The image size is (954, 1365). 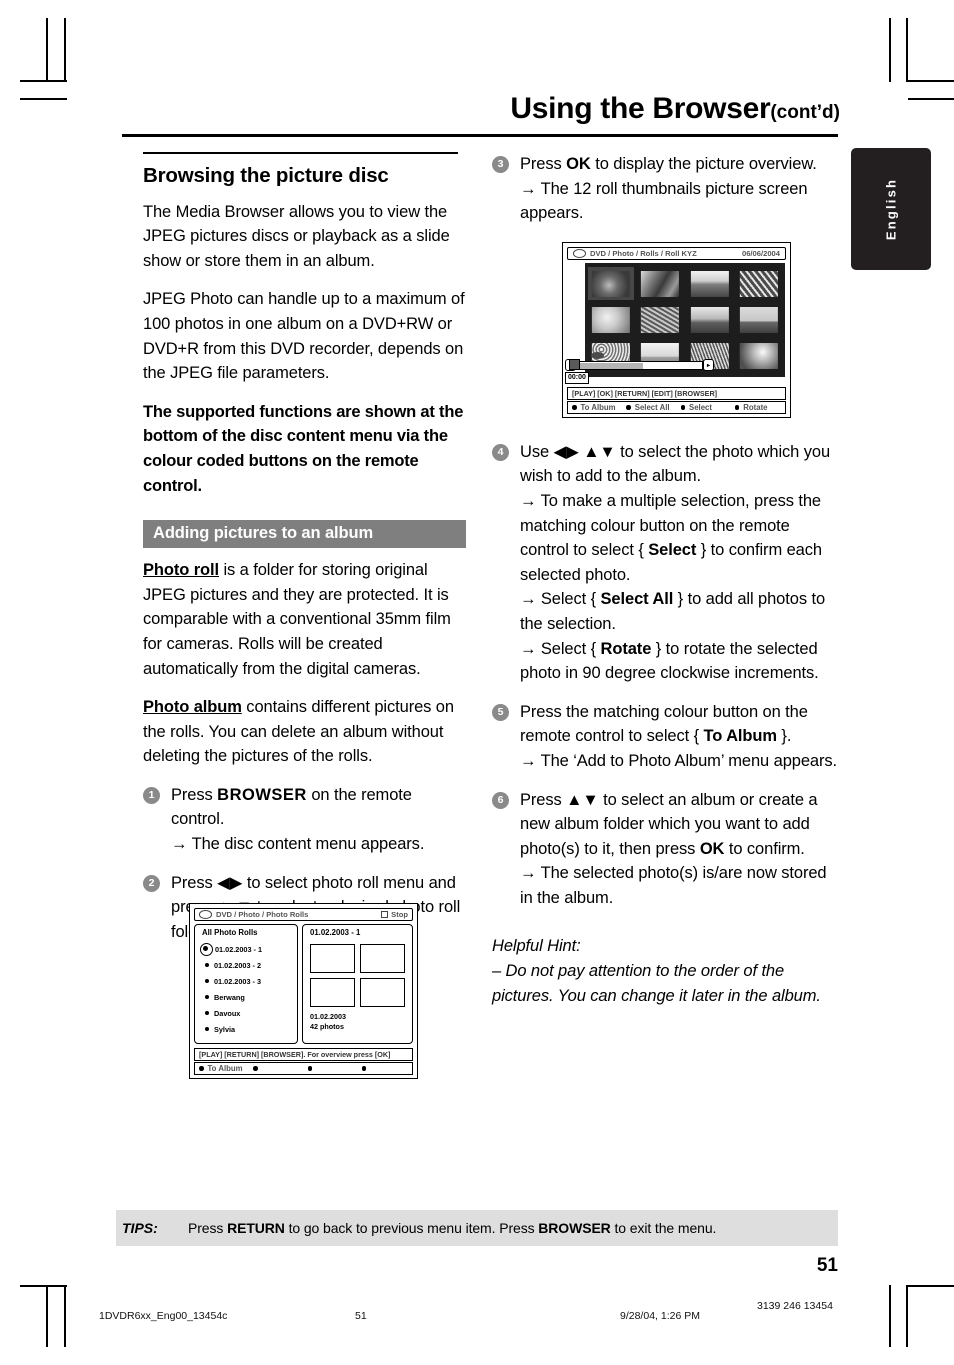 I want to click on rolls-preview-pane: 01.02.2003 - 1 01.02.2003 42 photos, so click(x=357, y=984).